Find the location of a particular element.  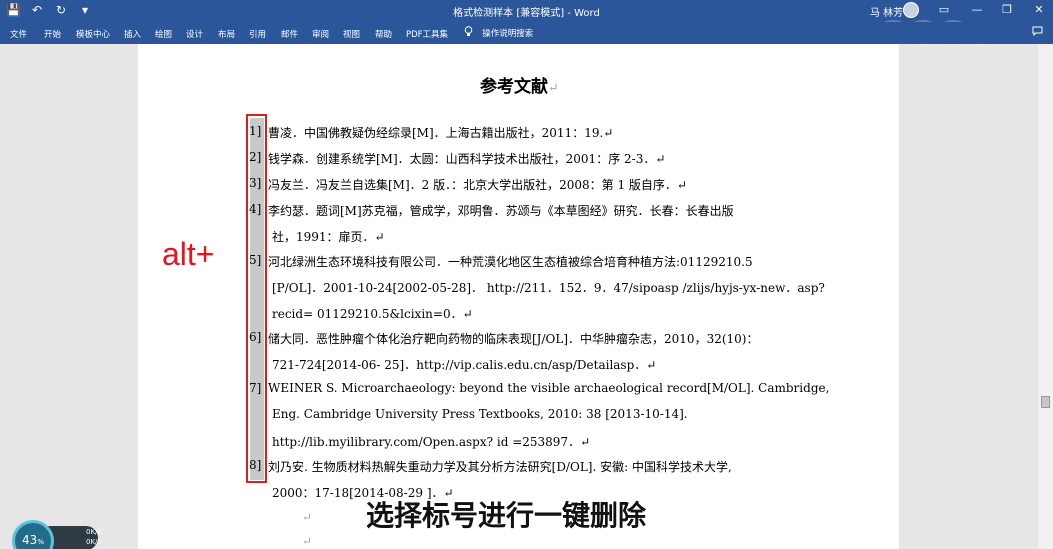

tab-layout: 布局 is located at coordinates (226, 34).